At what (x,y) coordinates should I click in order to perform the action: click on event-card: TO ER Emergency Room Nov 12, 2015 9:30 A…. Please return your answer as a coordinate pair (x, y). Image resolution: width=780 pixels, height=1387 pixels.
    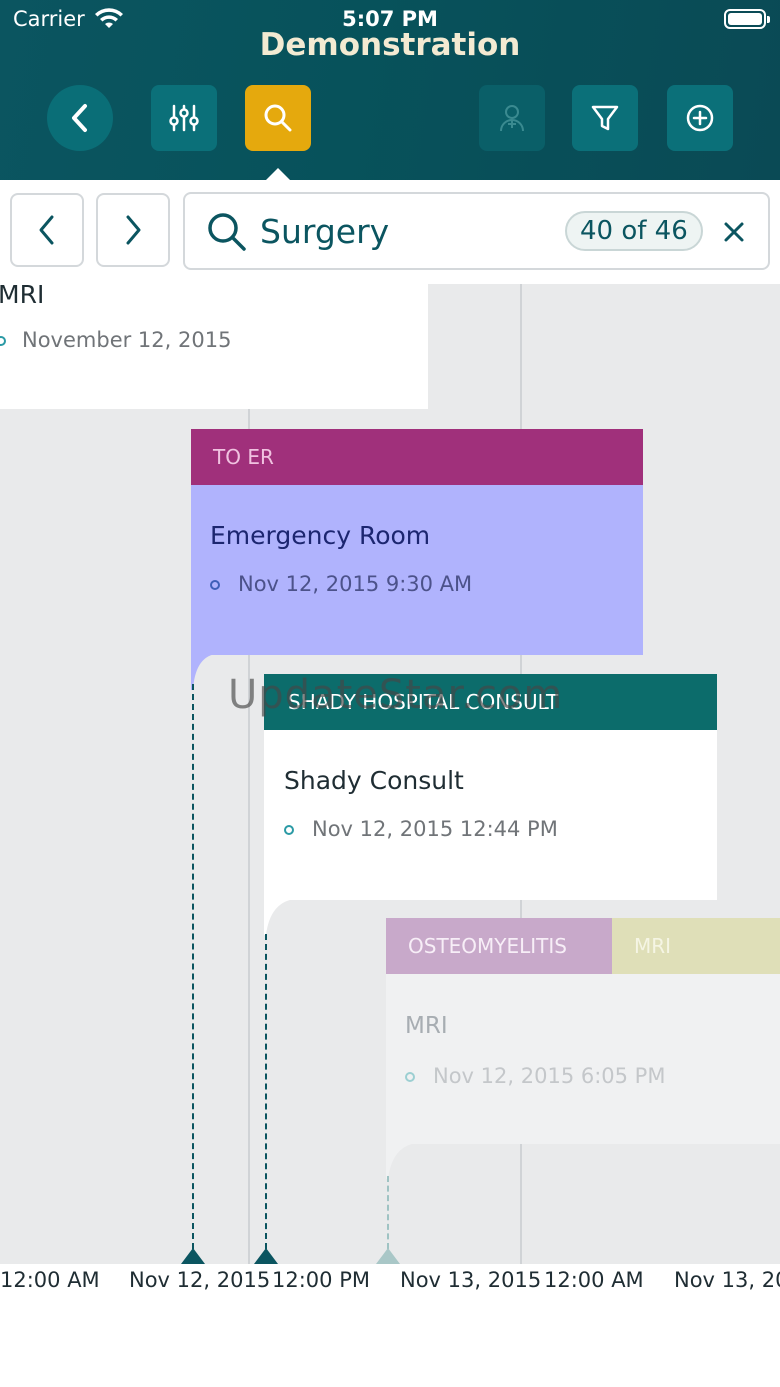
    Looking at the image, I should click on (417, 542).